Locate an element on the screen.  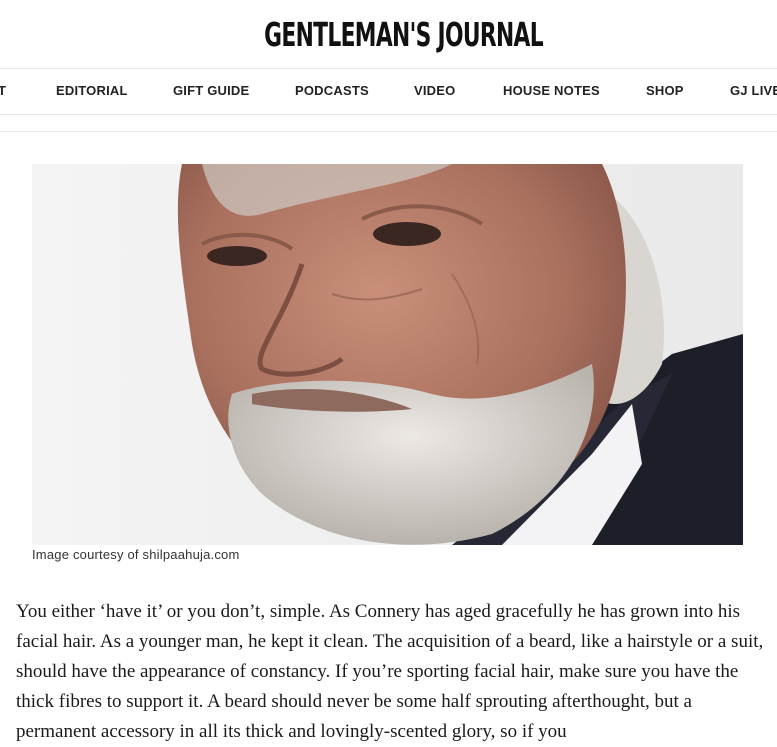
nav-item-video: VIDEO is located at coordinates (434, 91).